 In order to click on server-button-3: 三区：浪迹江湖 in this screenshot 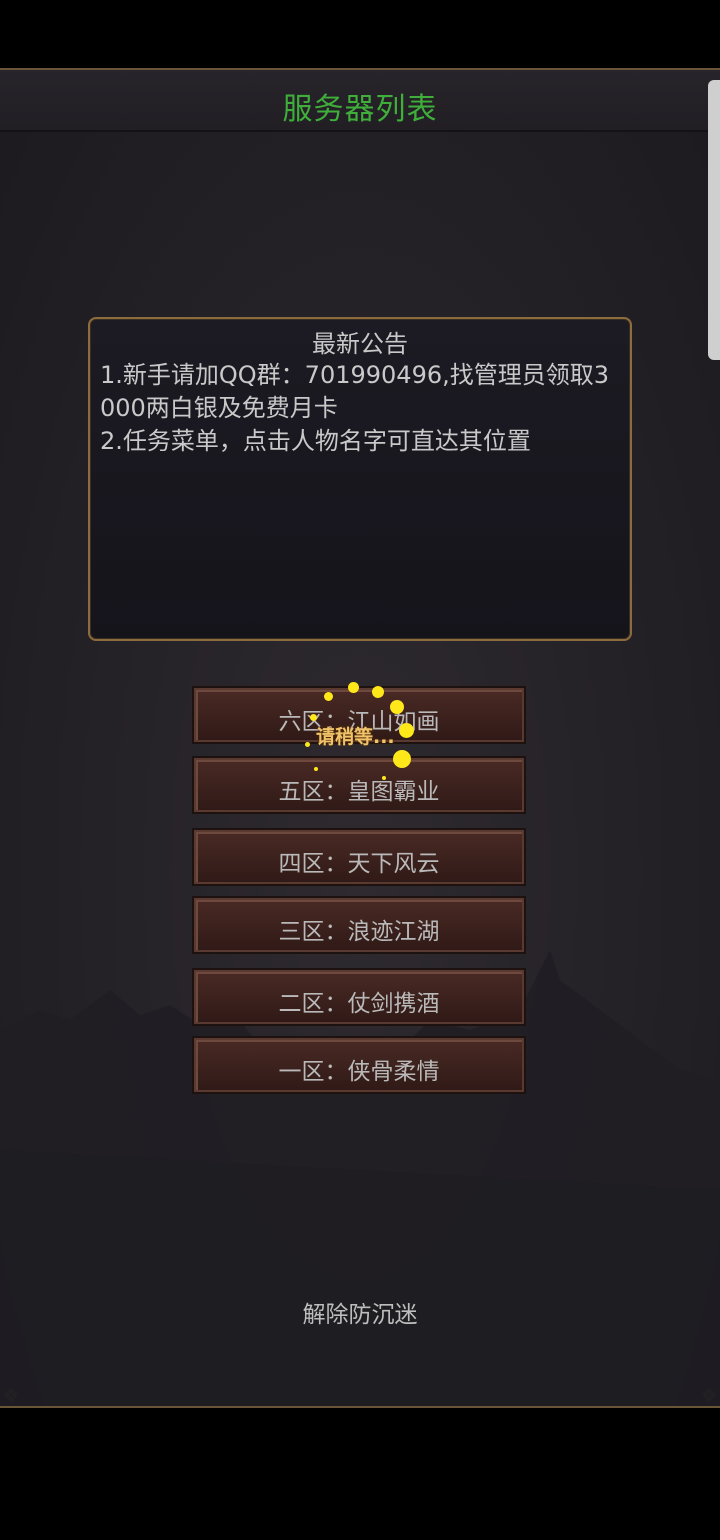, I will do `click(359, 925)`.